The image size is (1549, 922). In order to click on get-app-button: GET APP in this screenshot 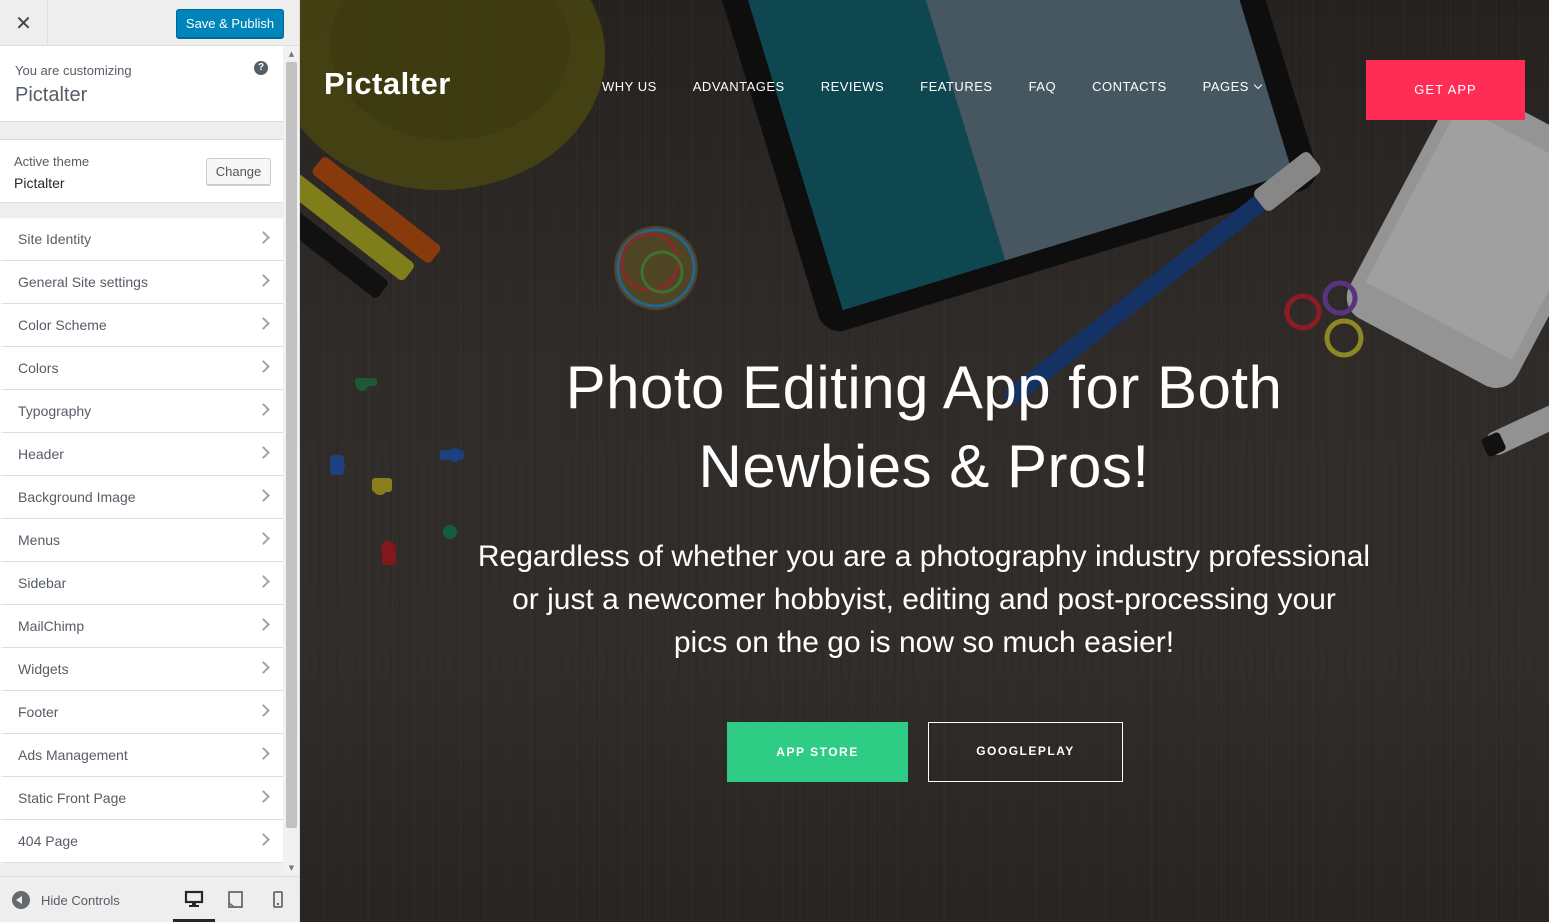, I will do `click(1445, 90)`.